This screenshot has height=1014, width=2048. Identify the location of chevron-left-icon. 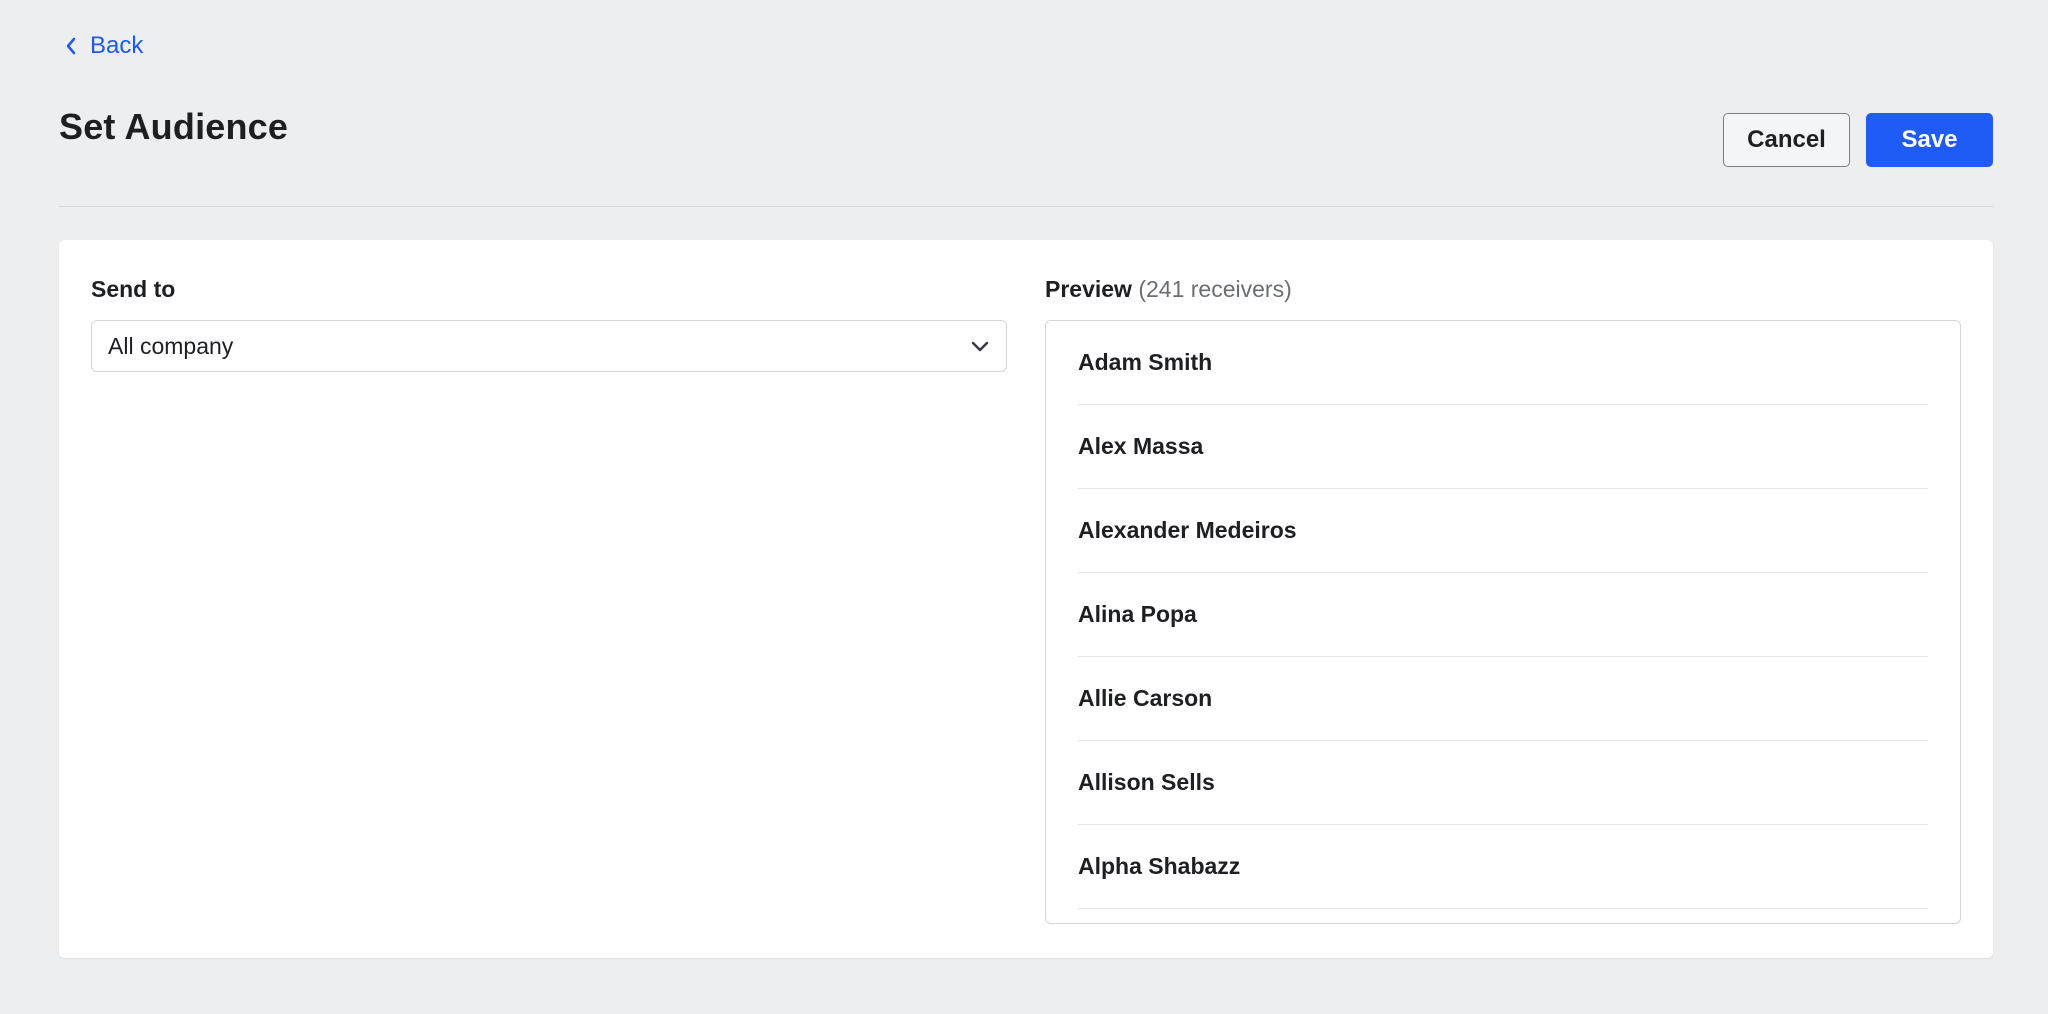
(71, 46).